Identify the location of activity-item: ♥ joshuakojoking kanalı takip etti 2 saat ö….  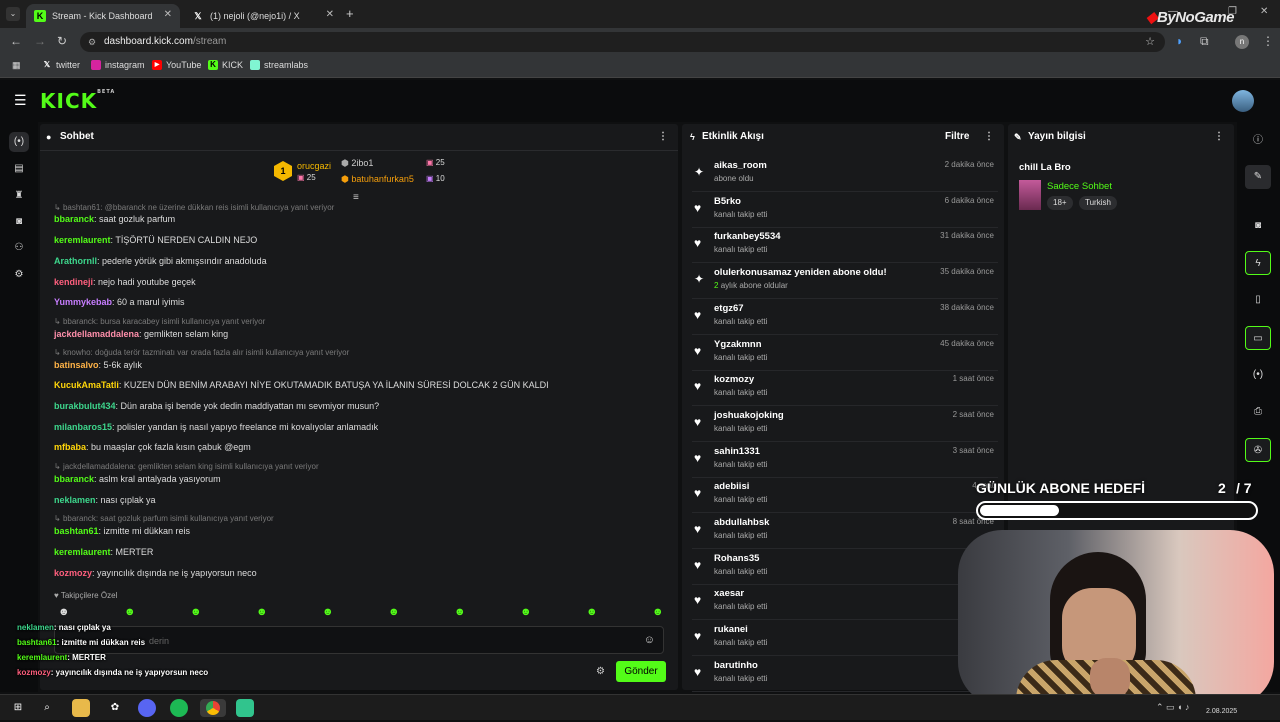
(845, 424).